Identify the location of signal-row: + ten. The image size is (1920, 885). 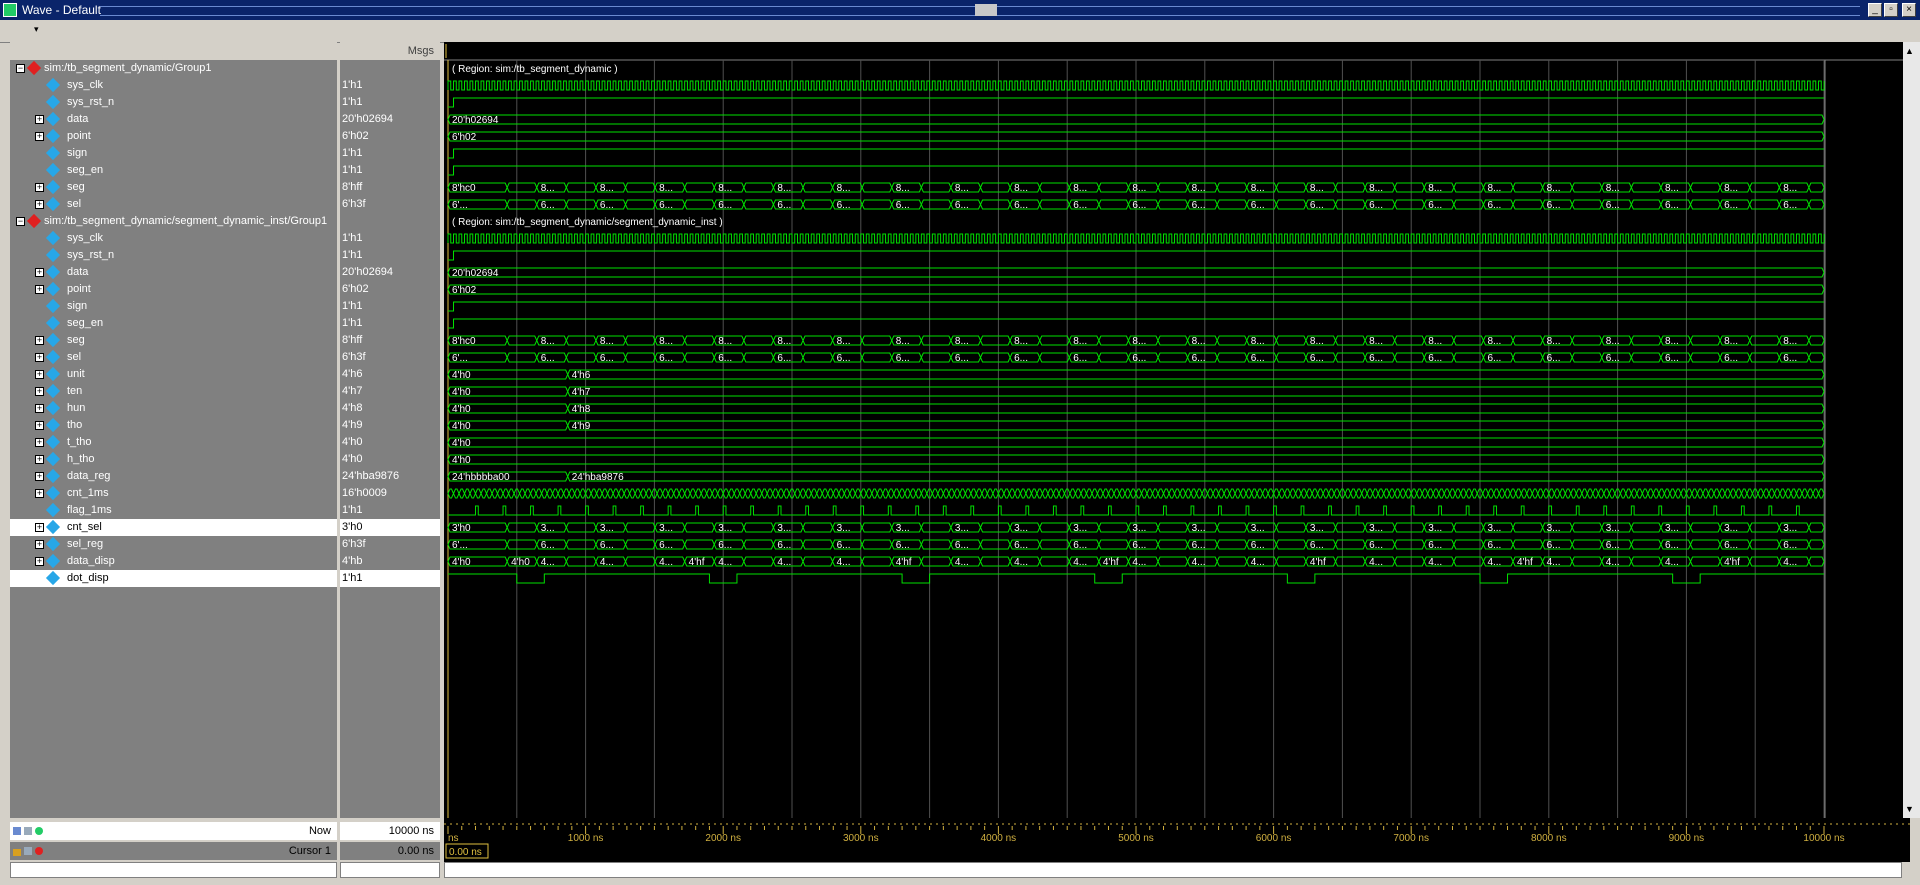
(173, 391).